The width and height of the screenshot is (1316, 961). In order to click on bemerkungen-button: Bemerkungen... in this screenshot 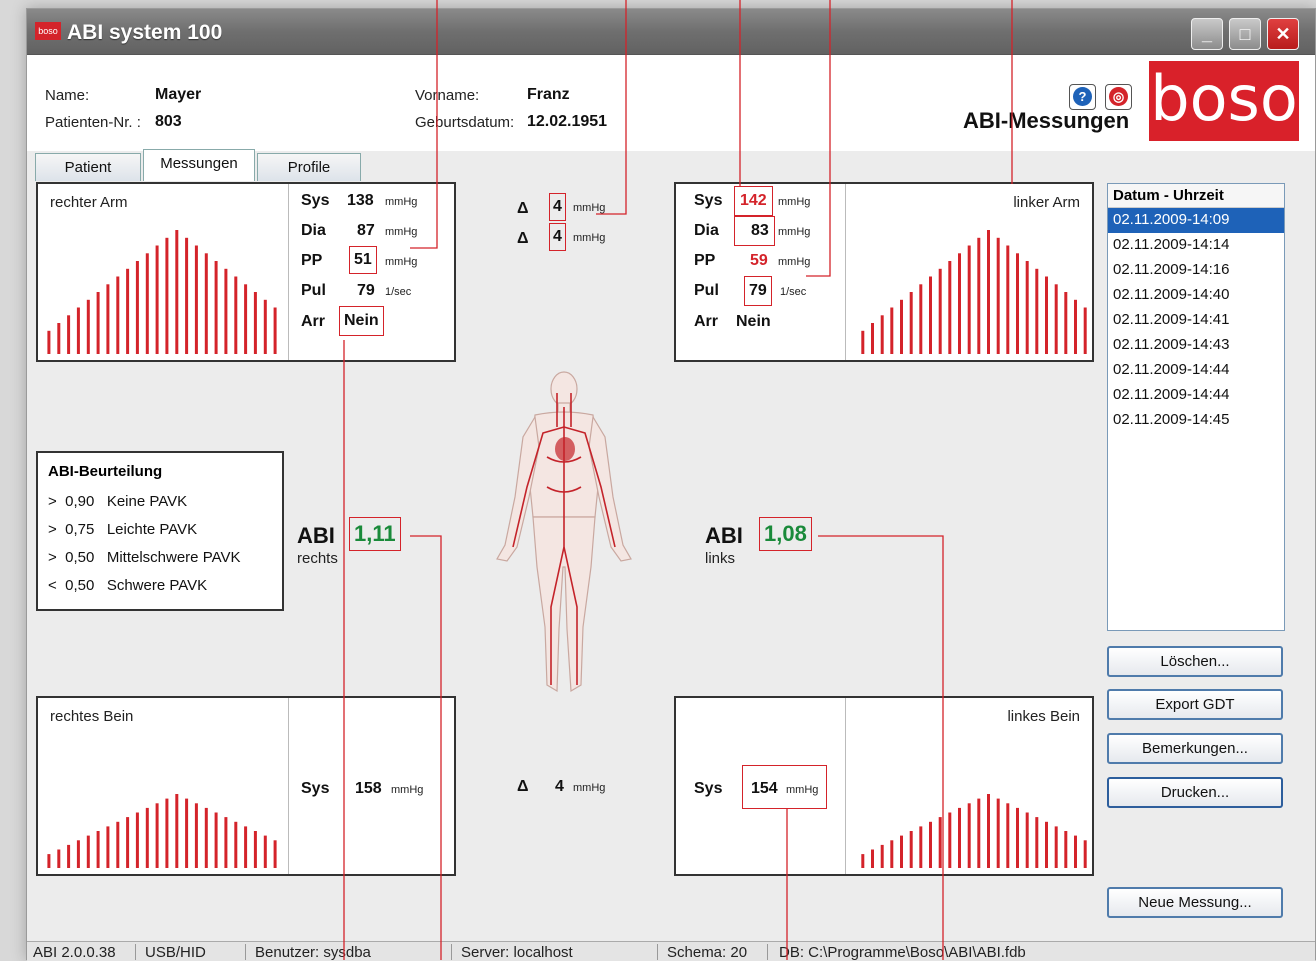, I will do `click(1195, 748)`.